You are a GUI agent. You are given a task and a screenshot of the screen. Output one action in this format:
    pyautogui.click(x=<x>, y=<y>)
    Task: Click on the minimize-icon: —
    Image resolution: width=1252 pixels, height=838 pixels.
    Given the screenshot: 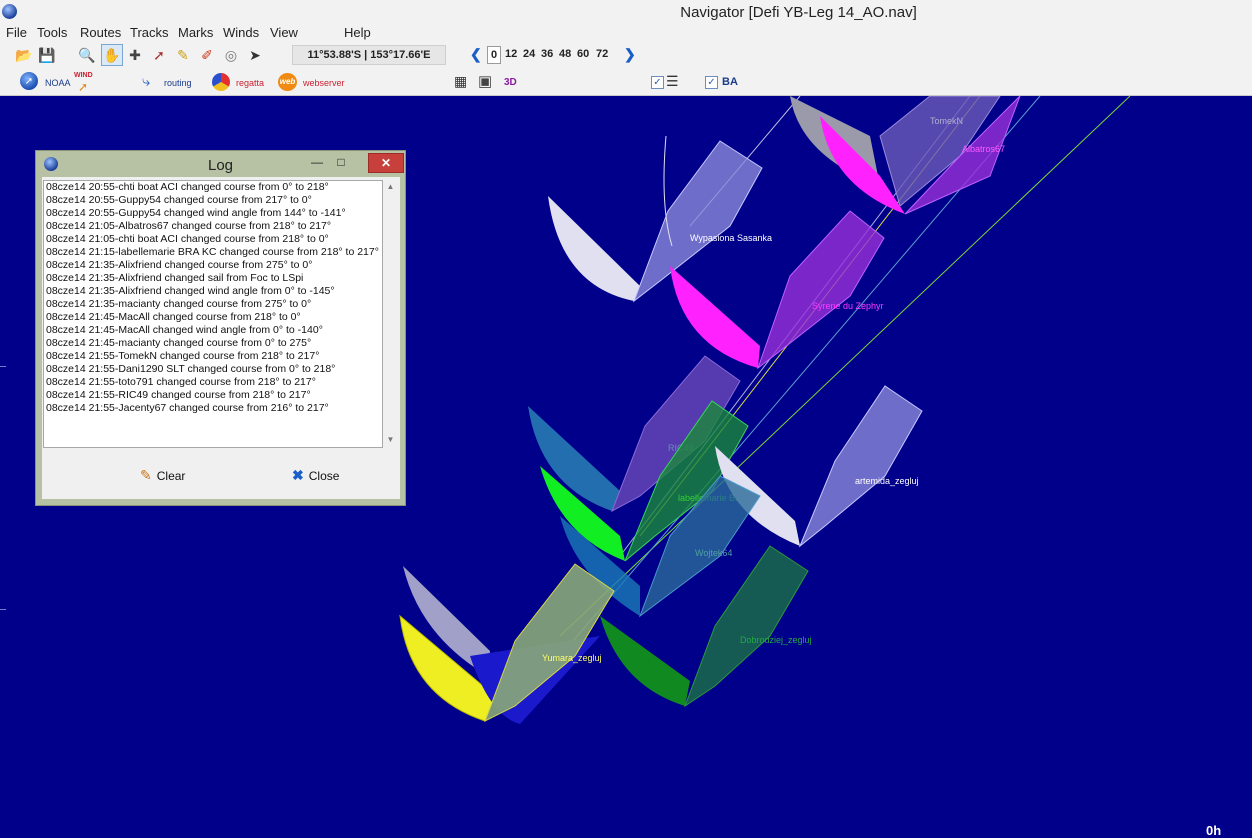 What is the action you would take?
    pyautogui.click(x=317, y=162)
    